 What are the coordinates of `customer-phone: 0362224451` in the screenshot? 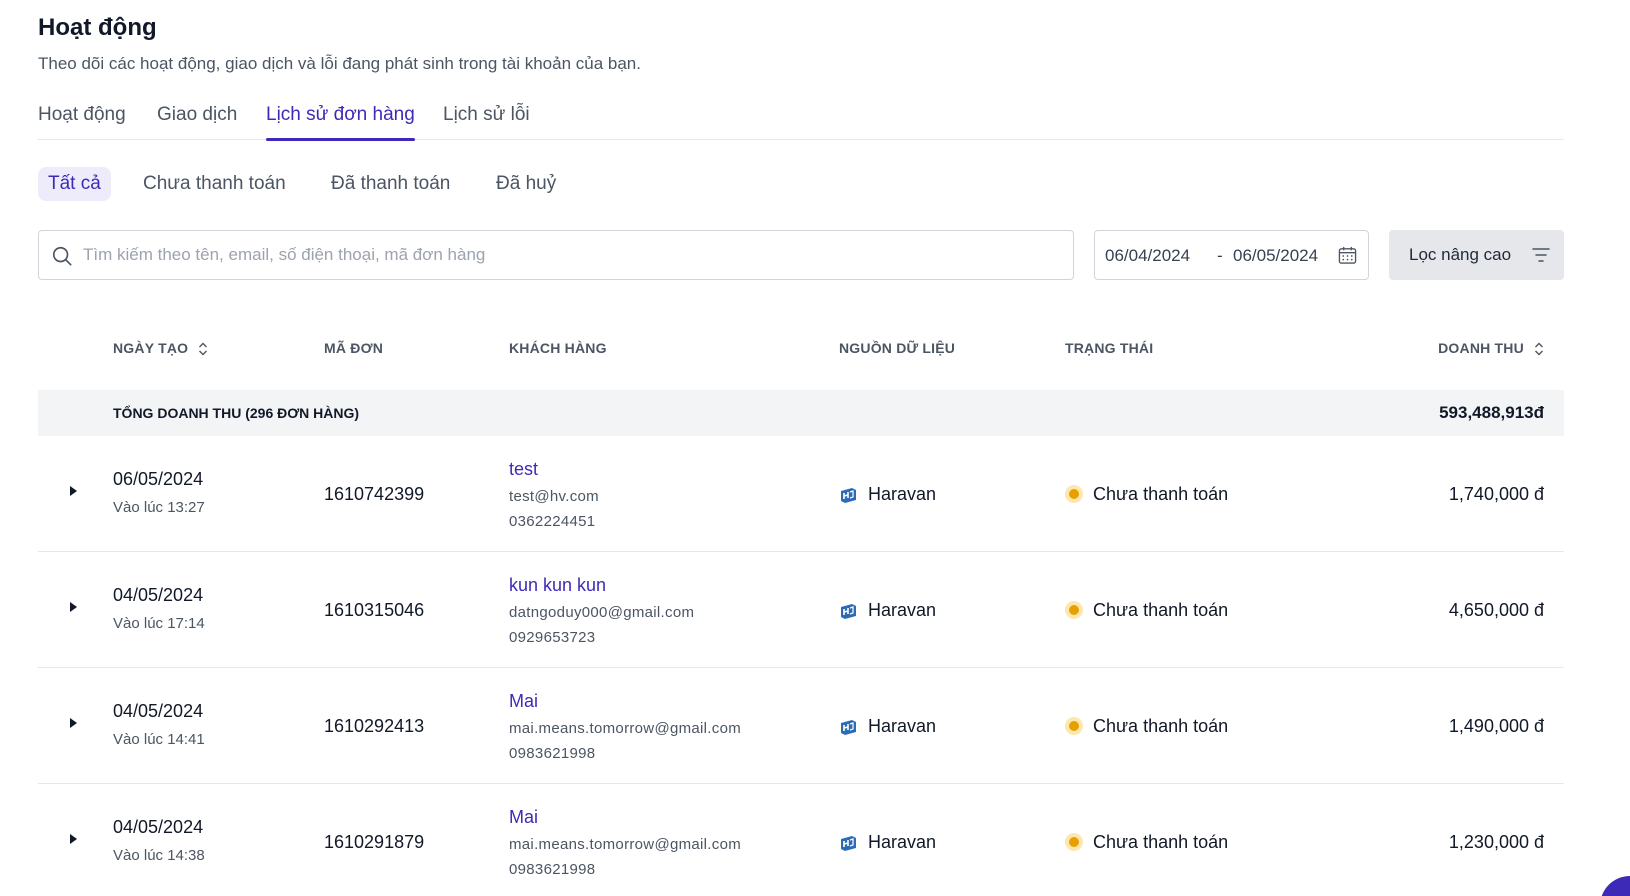 It's located at (552, 521).